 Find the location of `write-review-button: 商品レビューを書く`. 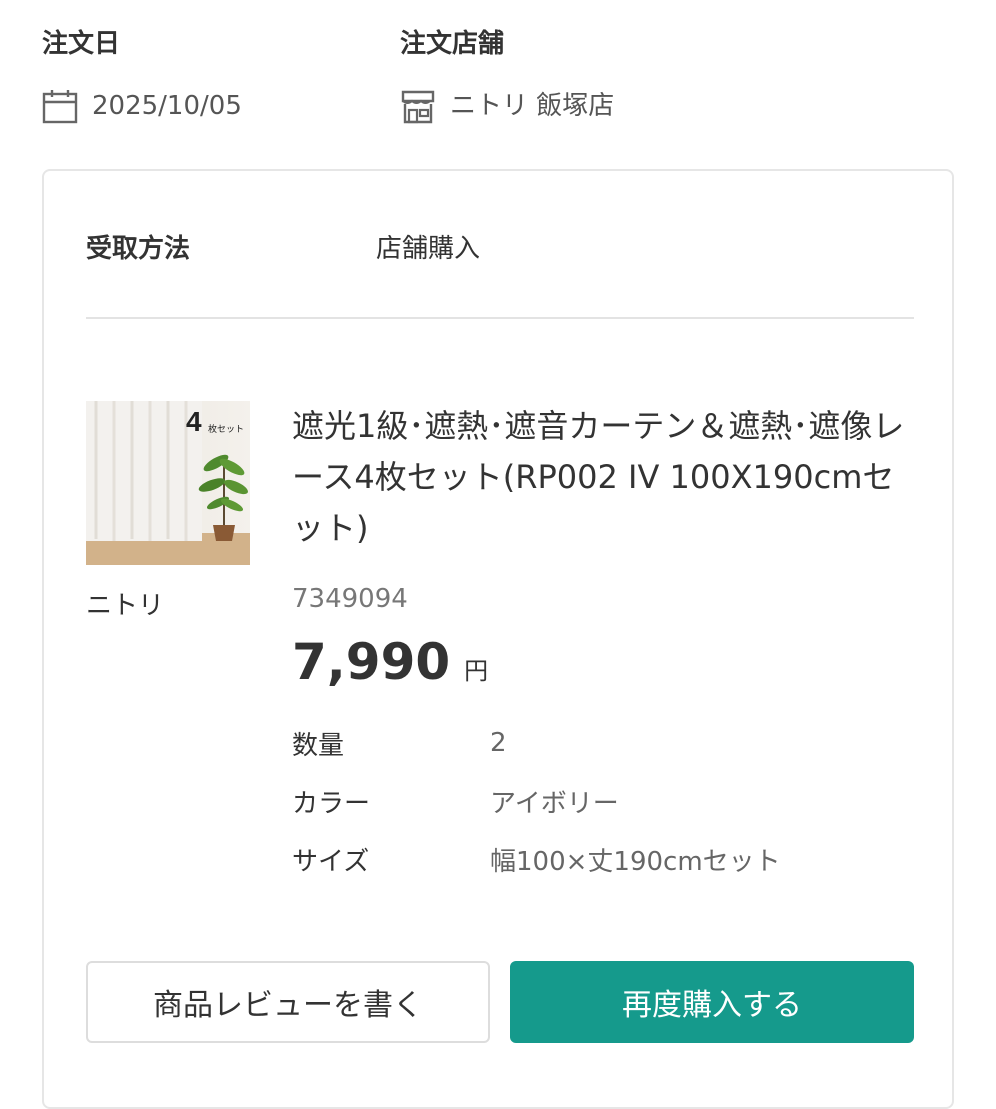

write-review-button: 商品レビューを書く is located at coordinates (288, 1002).